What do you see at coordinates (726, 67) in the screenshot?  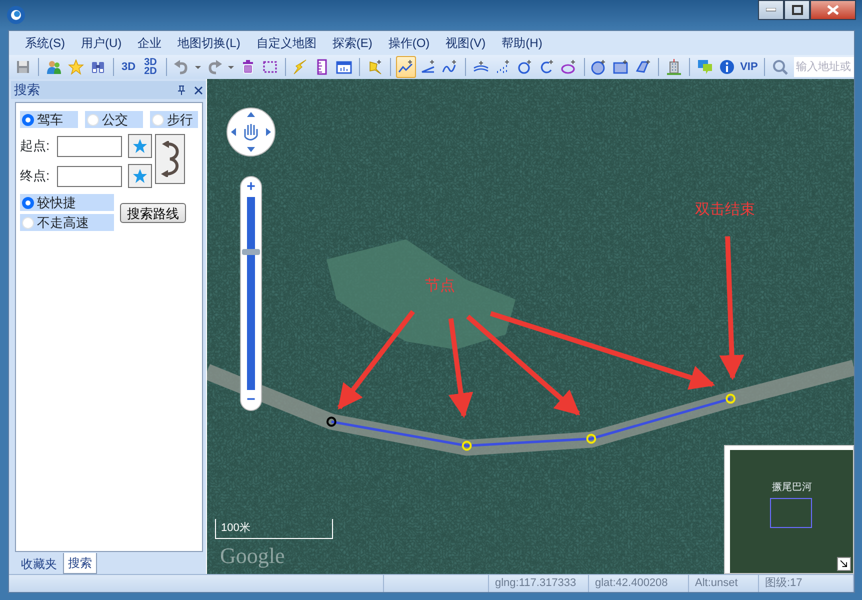 I see `info-icon` at bounding box center [726, 67].